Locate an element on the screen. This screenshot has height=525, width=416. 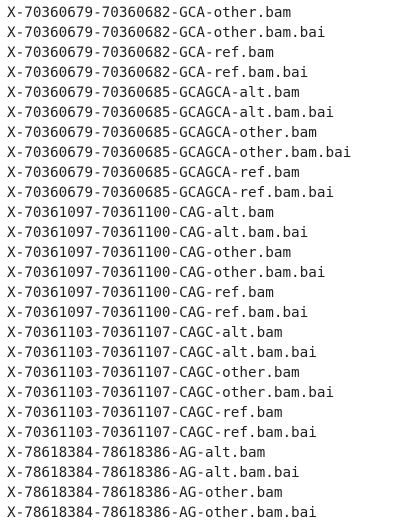
file-entry: X-70360679-70360682-GCA-ref.bam.bai is located at coordinates (211, 73).